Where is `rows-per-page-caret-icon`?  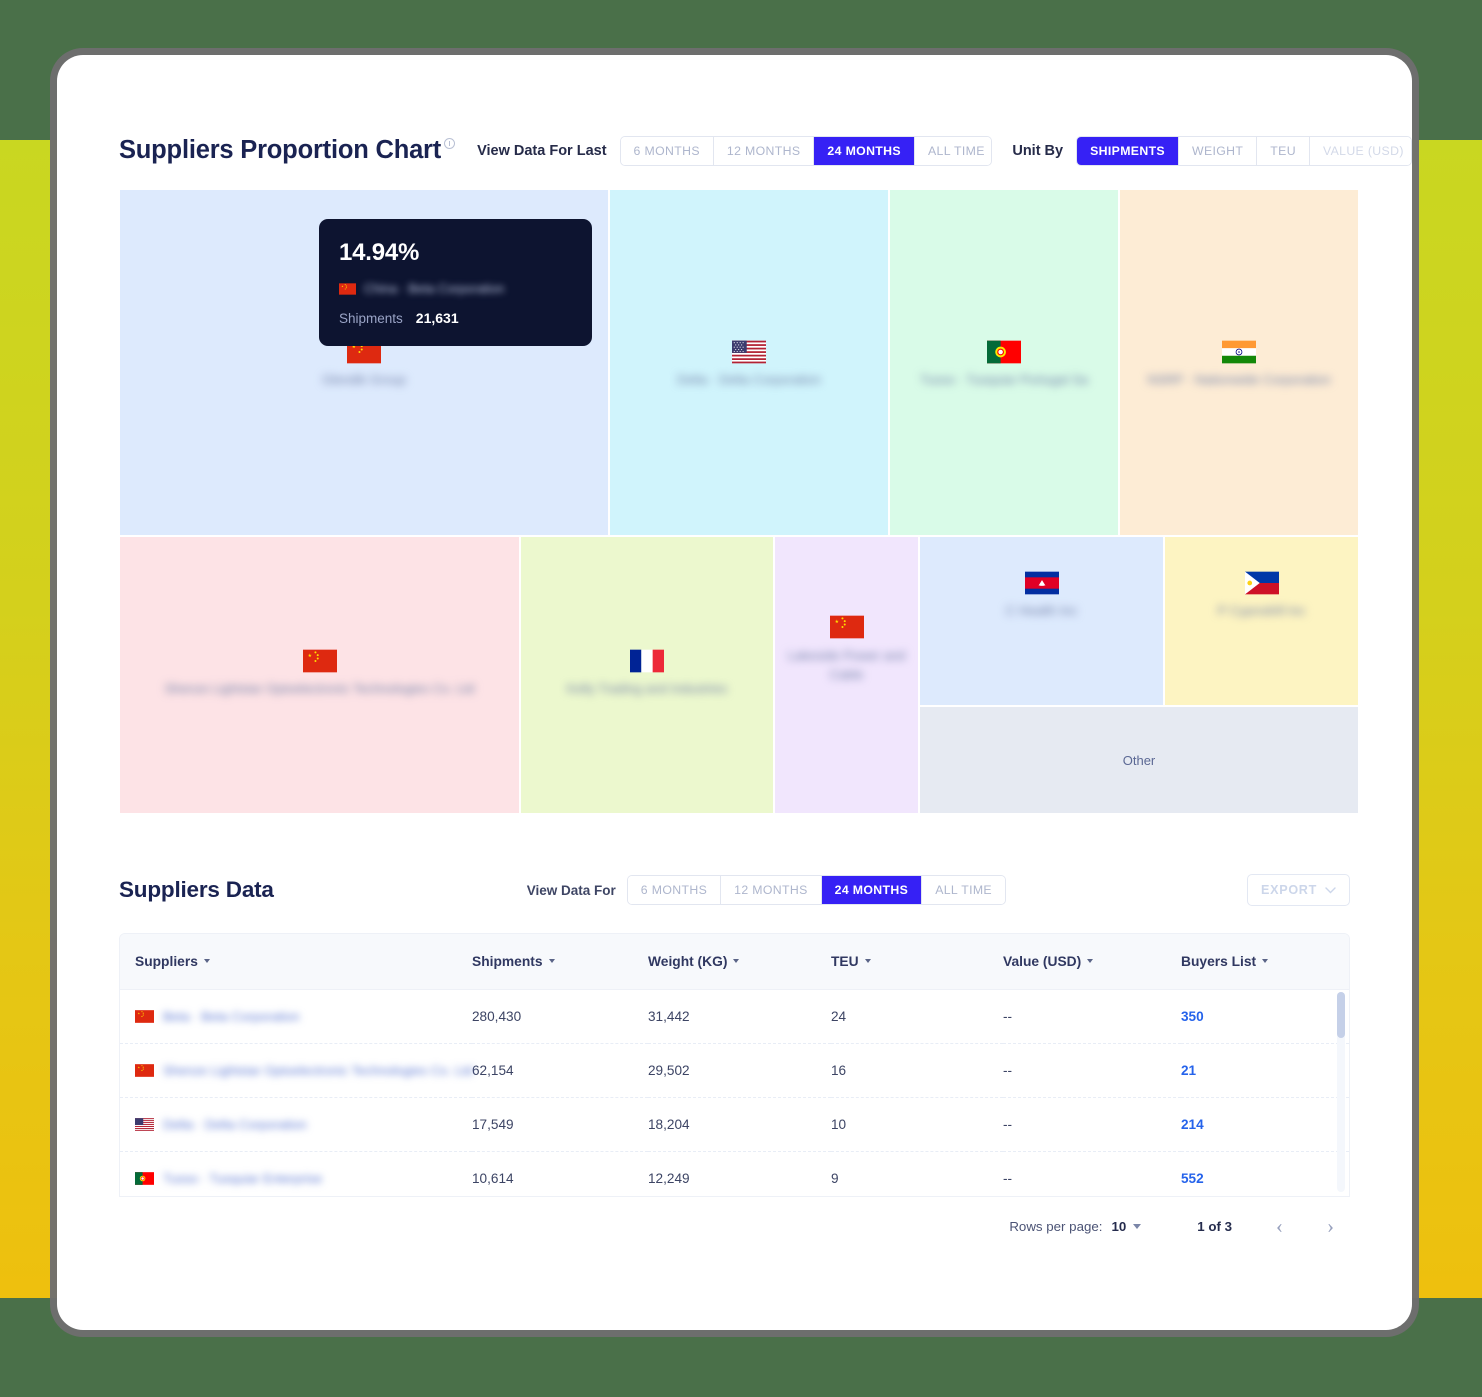
rows-per-page-caret-icon is located at coordinates (1137, 1226).